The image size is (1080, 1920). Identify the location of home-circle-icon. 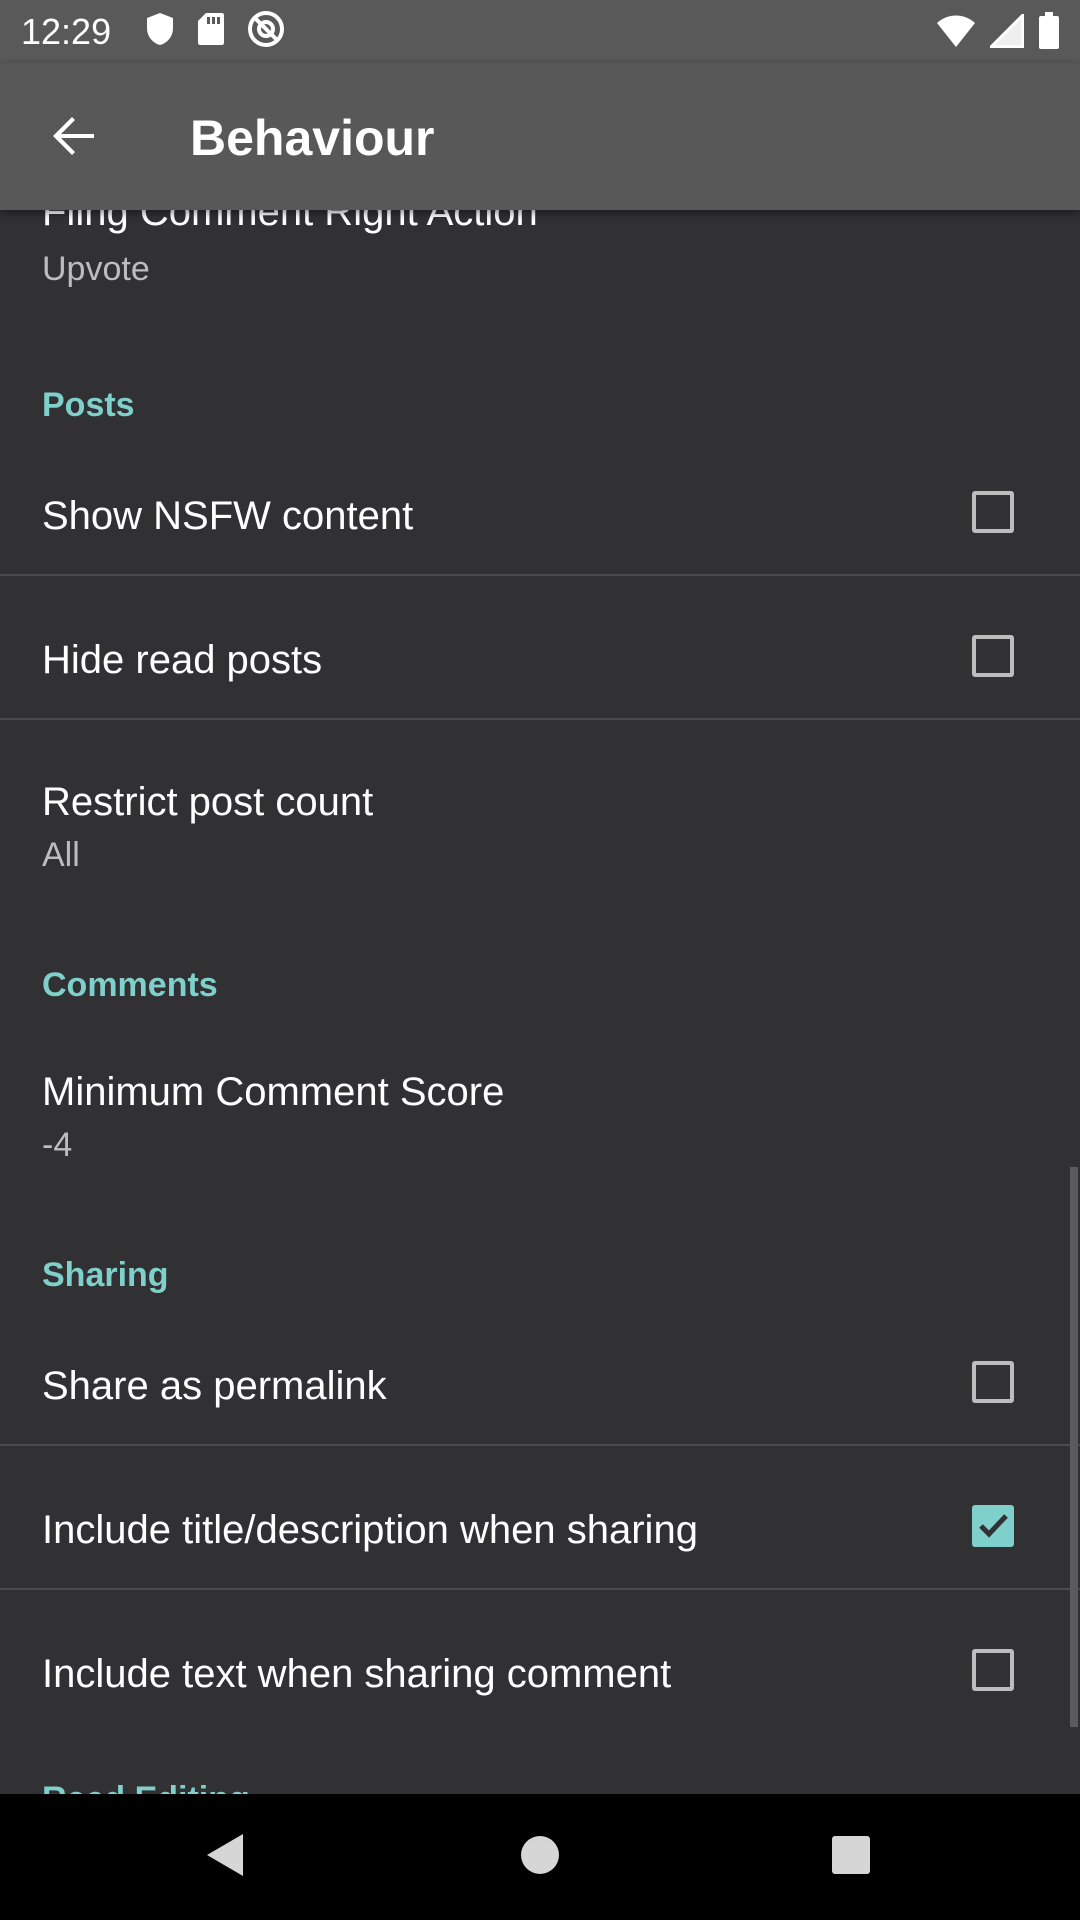
(540, 1857).